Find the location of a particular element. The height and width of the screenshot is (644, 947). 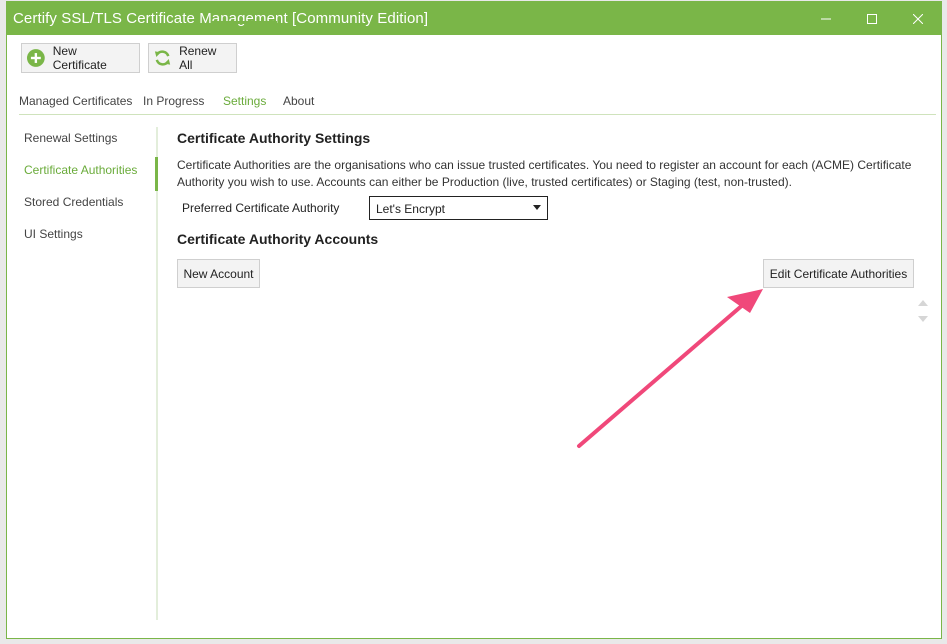

annotation-arrow-shaft is located at coordinates (662, 374).